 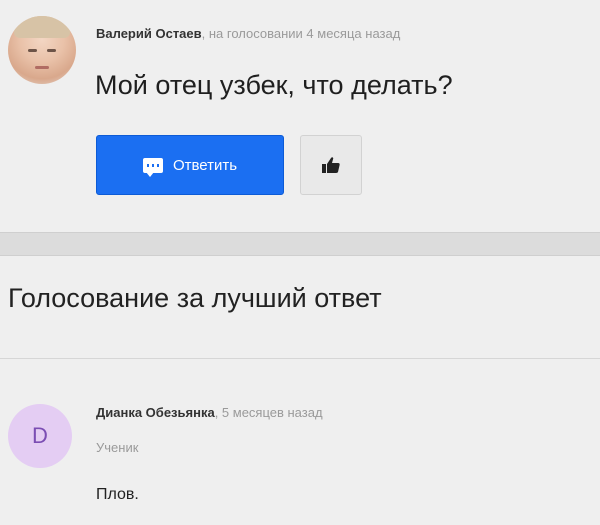 What do you see at coordinates (205, 165) in the screenshot?
I see `reply-button-label: Ответить` at bounding box center [205, 165].